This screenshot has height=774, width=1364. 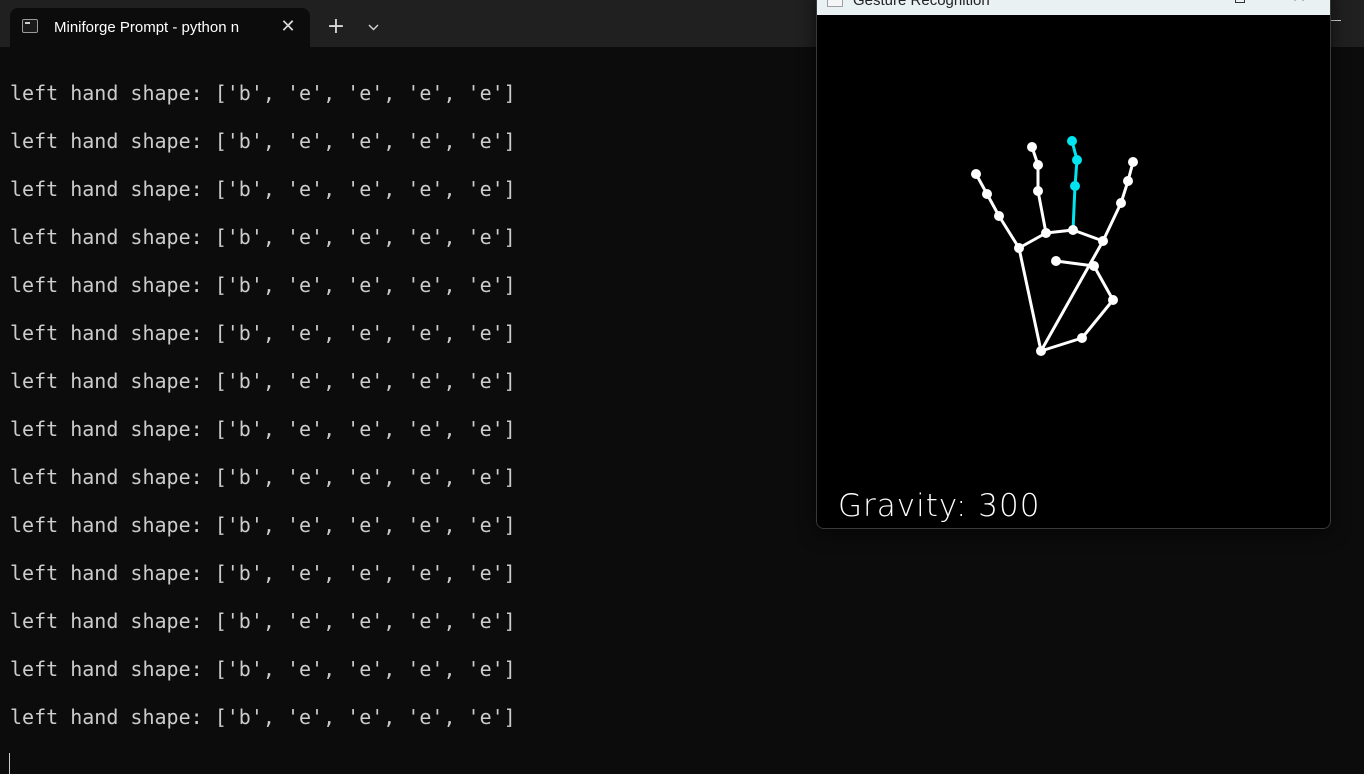 I want to click on chevron-down-icon-glyph, so click(x=373, y=27).